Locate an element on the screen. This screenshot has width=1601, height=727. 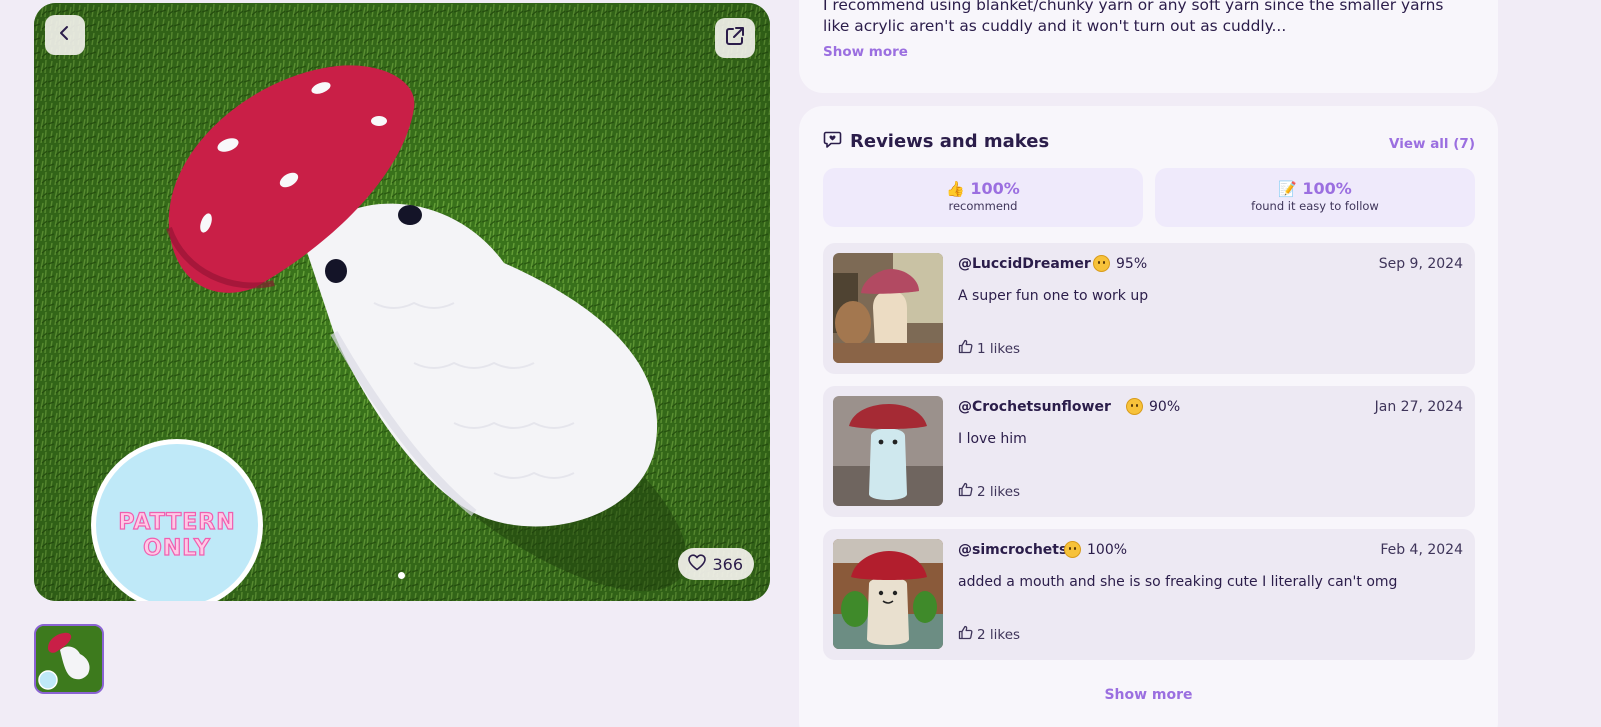
review-date: Feb 4, 2024 is located at coordinates (1421, 550).